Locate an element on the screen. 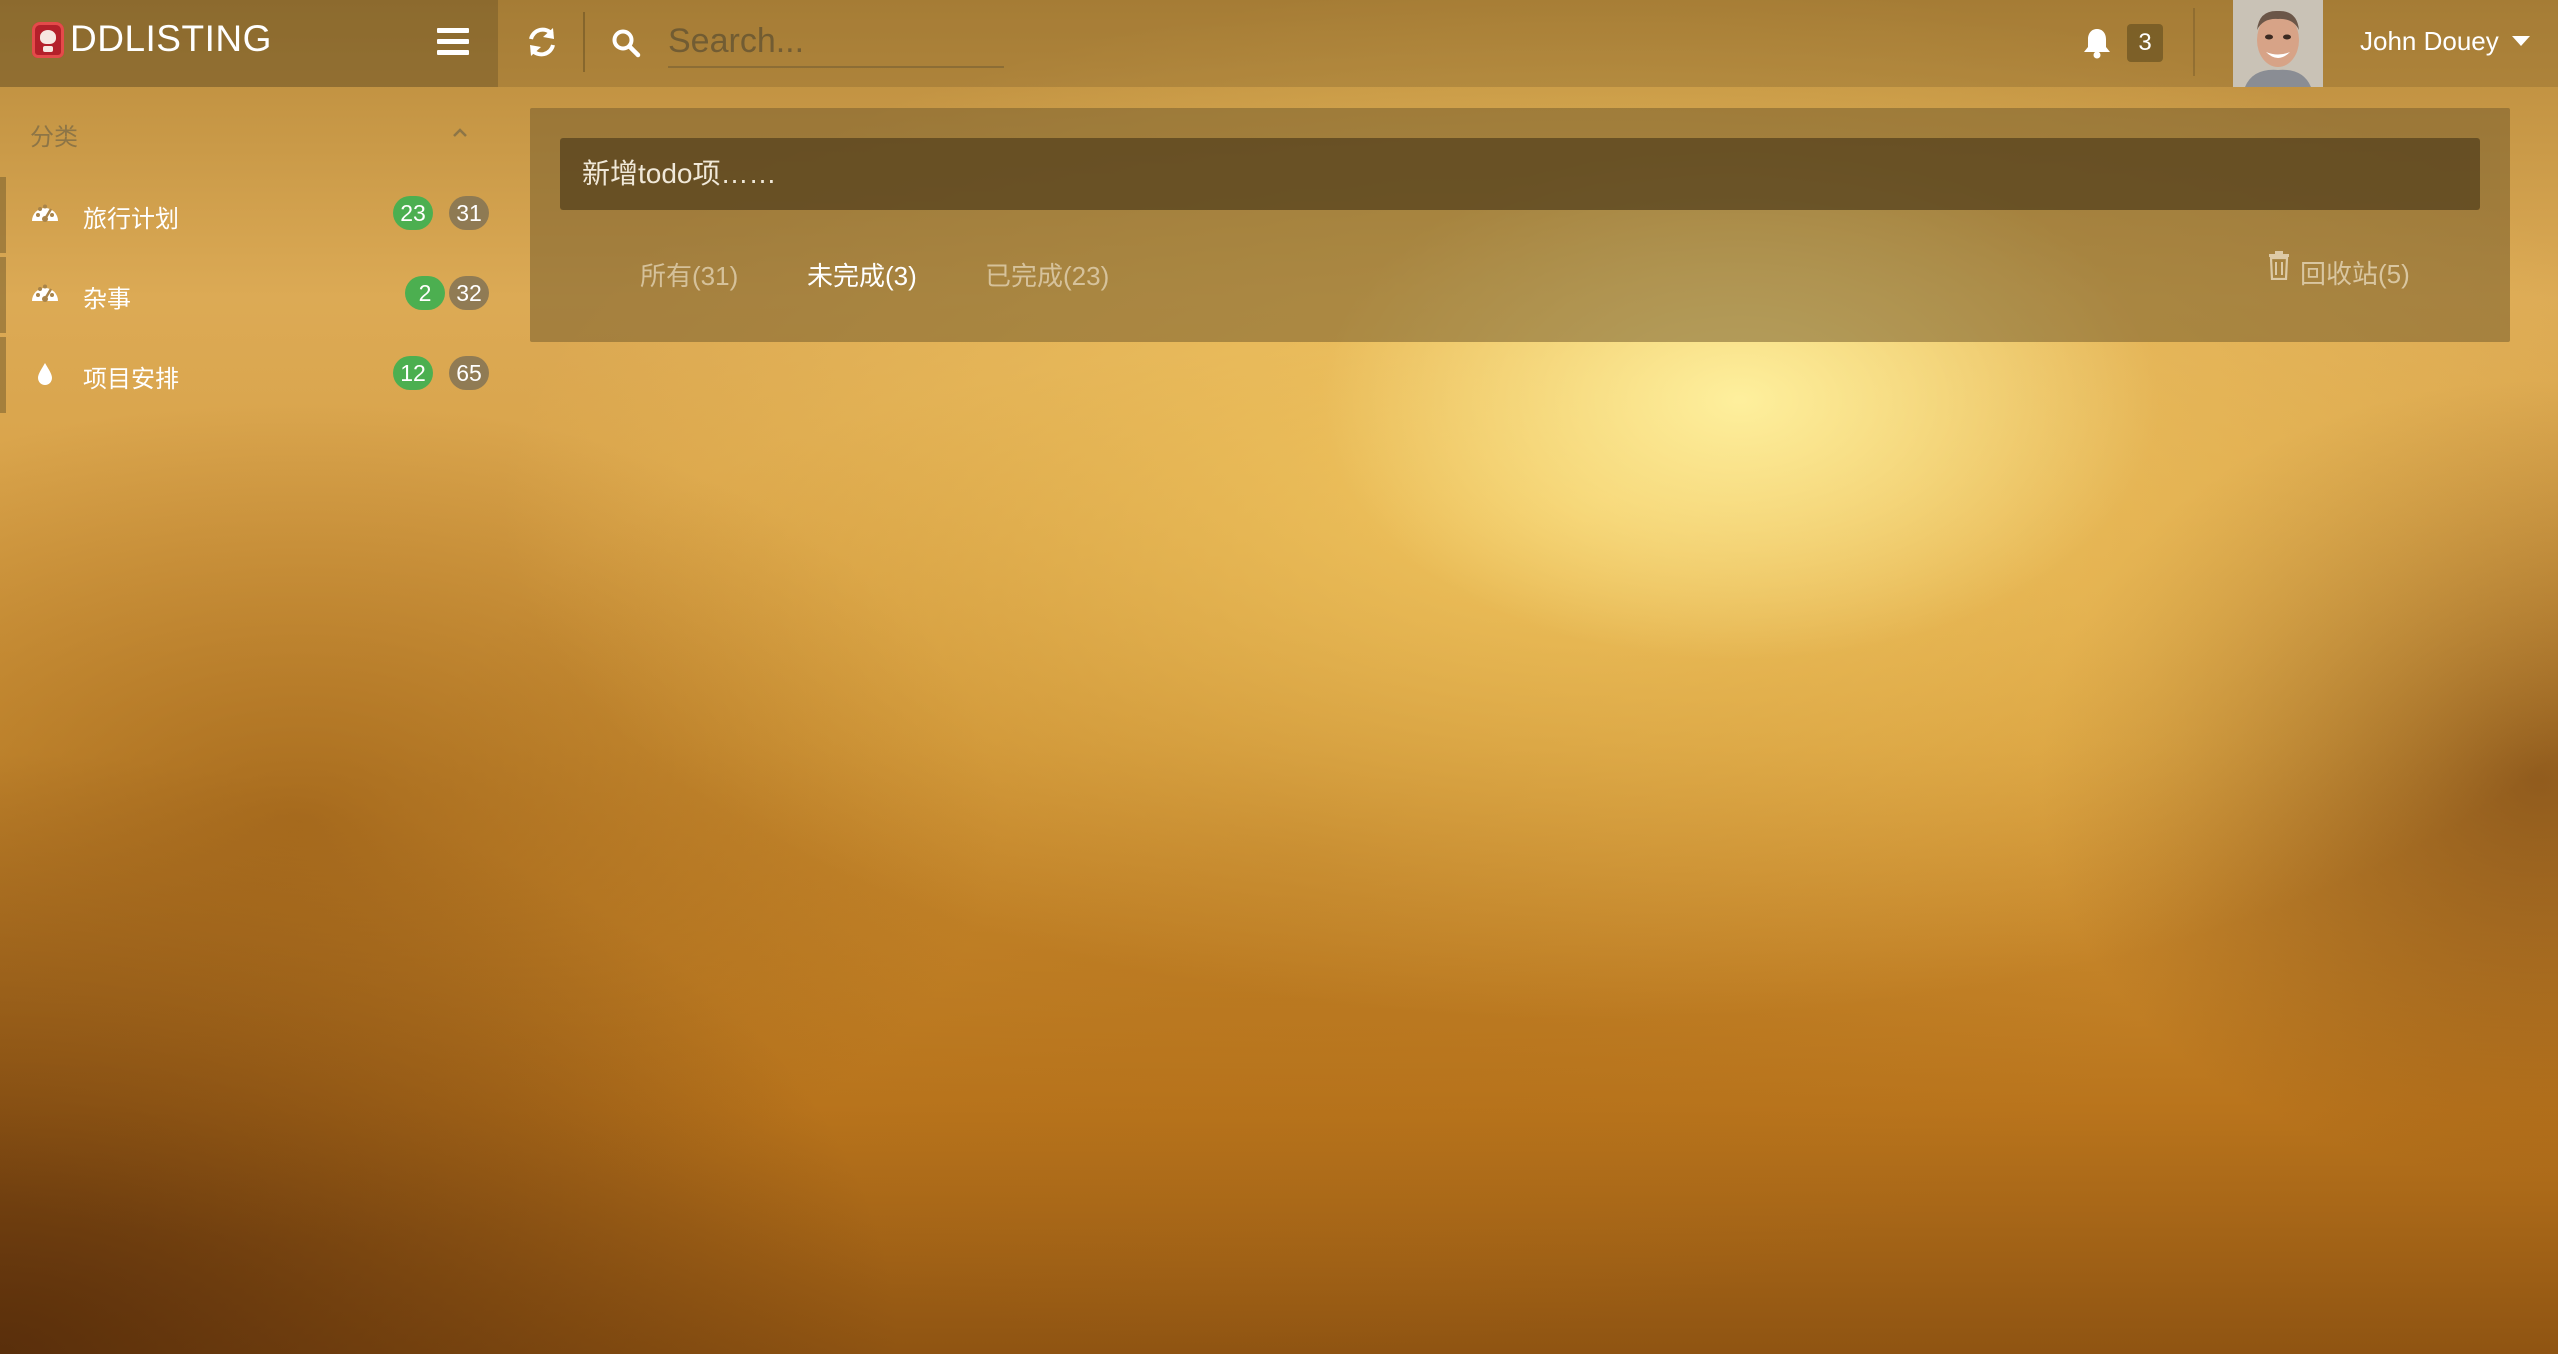 The width and height of the screenshot is (2558, 1354). notification-count-badge: 3 is located at coordinates (2145, 43).